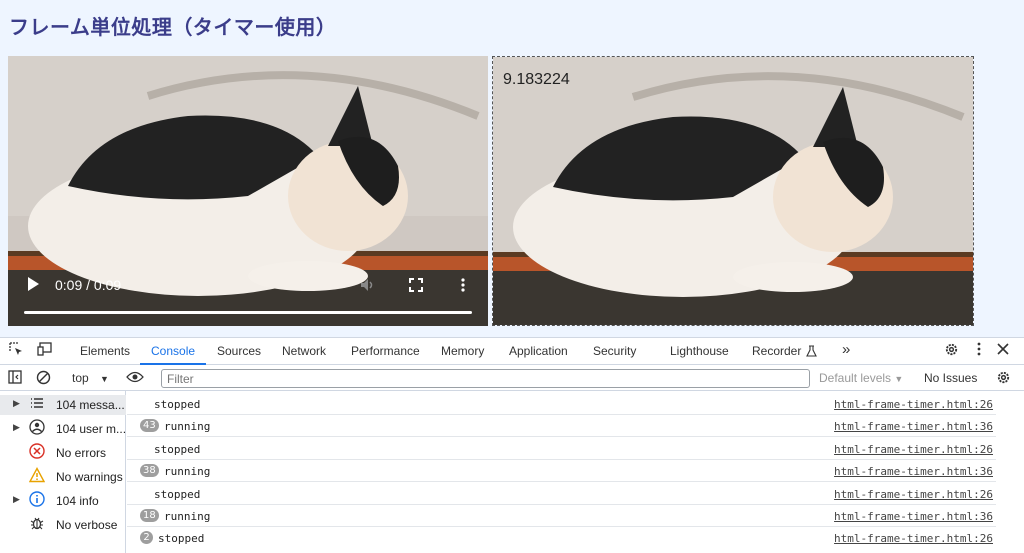 The image size is (1024, 553). I want to click on clear-console-icon, so click(43, 379).